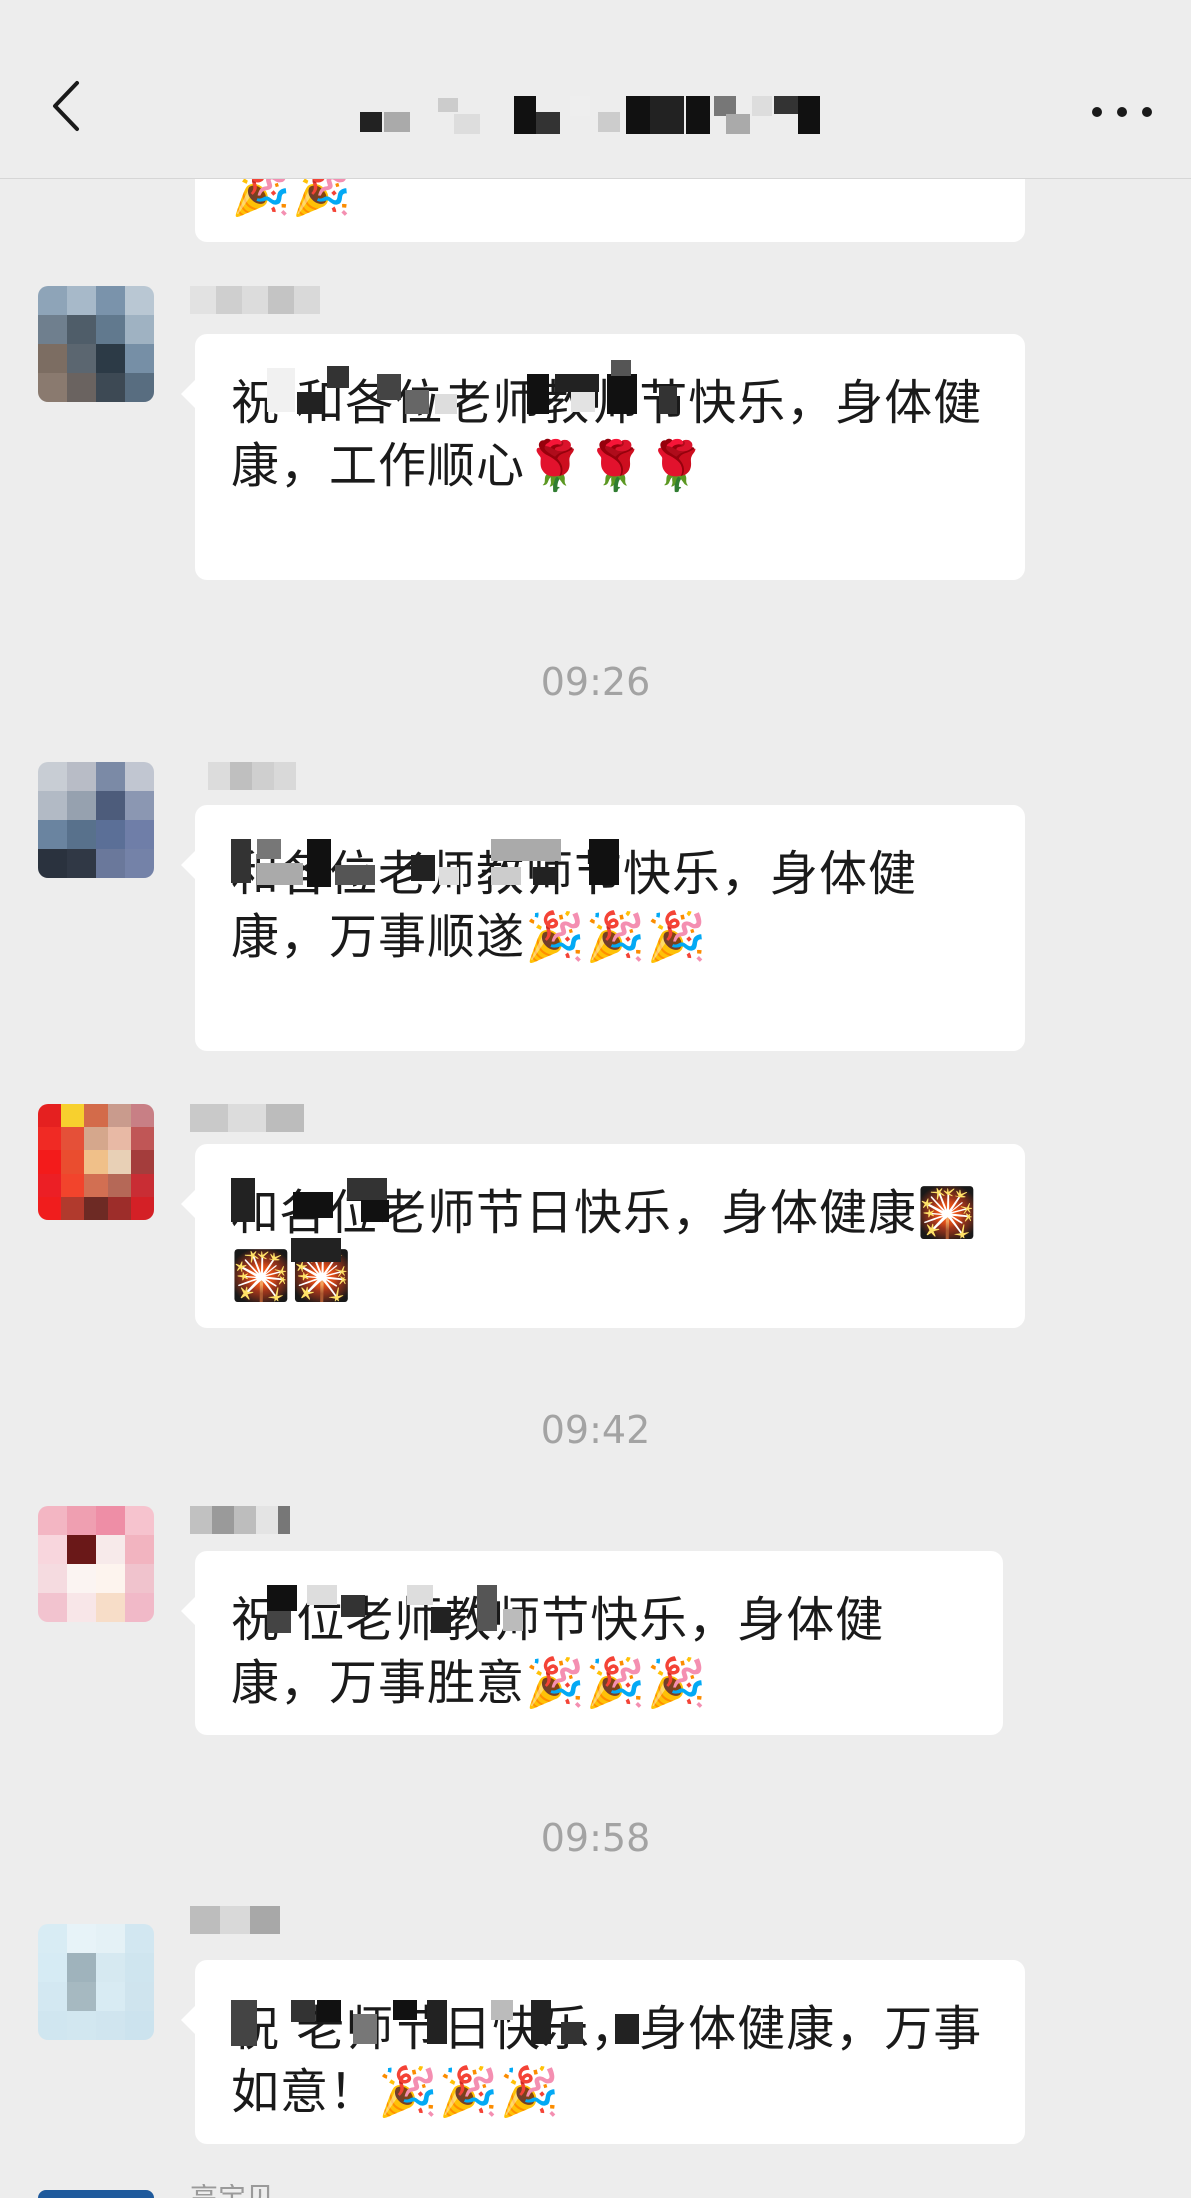  What do you see at coordinates (595, 89) in the screenshot?
I see `nav-bar` at bounding box center [595, 89].